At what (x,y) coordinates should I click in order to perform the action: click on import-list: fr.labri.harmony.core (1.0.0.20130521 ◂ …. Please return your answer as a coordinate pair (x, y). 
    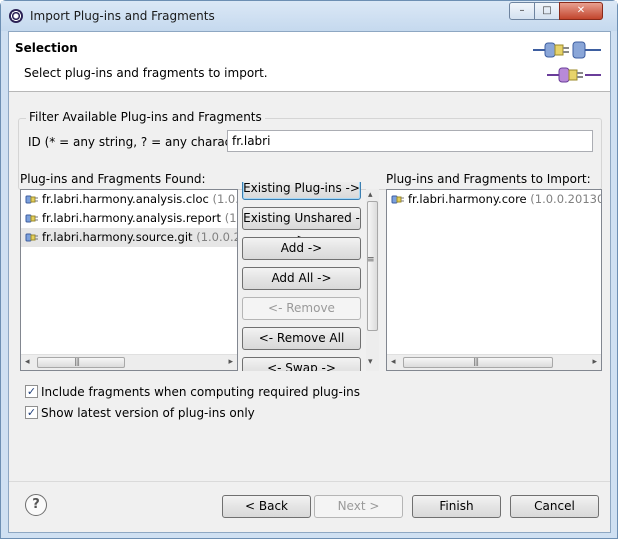
    Looking at the image, I should click on (494, 280).